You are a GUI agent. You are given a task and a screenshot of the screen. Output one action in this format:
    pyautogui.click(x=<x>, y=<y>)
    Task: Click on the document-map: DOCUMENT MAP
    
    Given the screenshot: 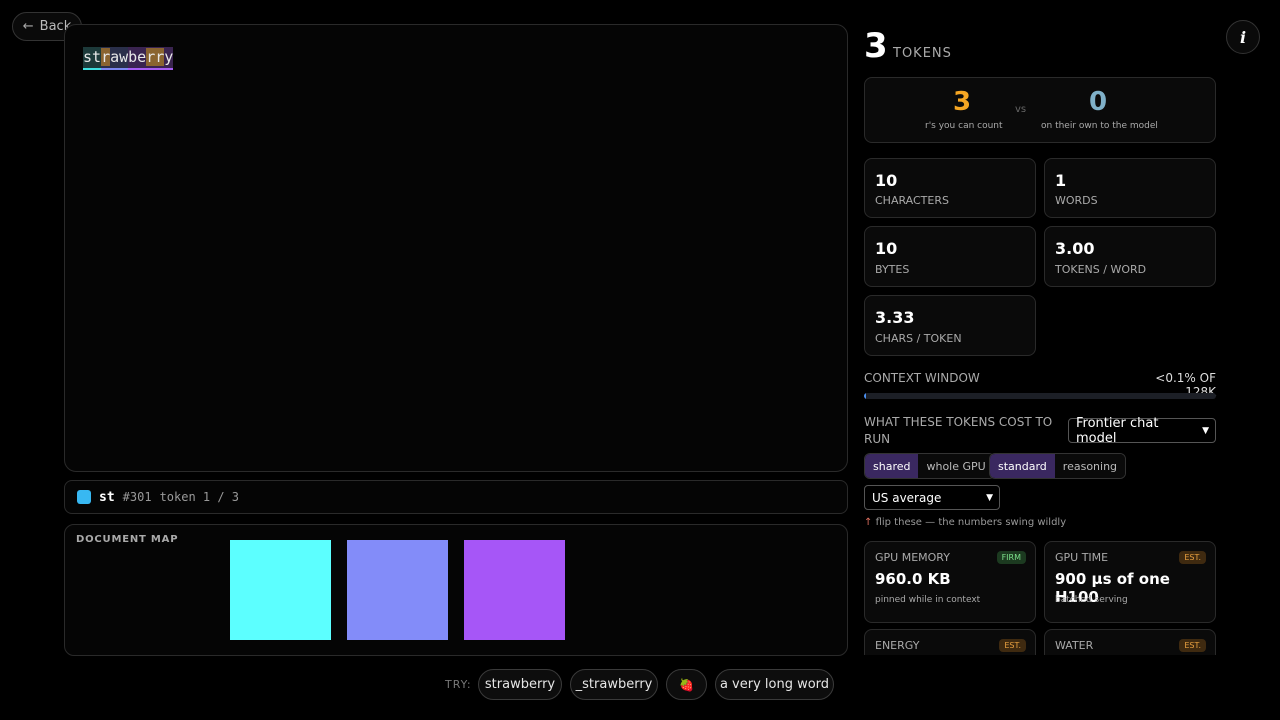 What is the action you would take?
    pyautogui.click(x=456, y=590)
    